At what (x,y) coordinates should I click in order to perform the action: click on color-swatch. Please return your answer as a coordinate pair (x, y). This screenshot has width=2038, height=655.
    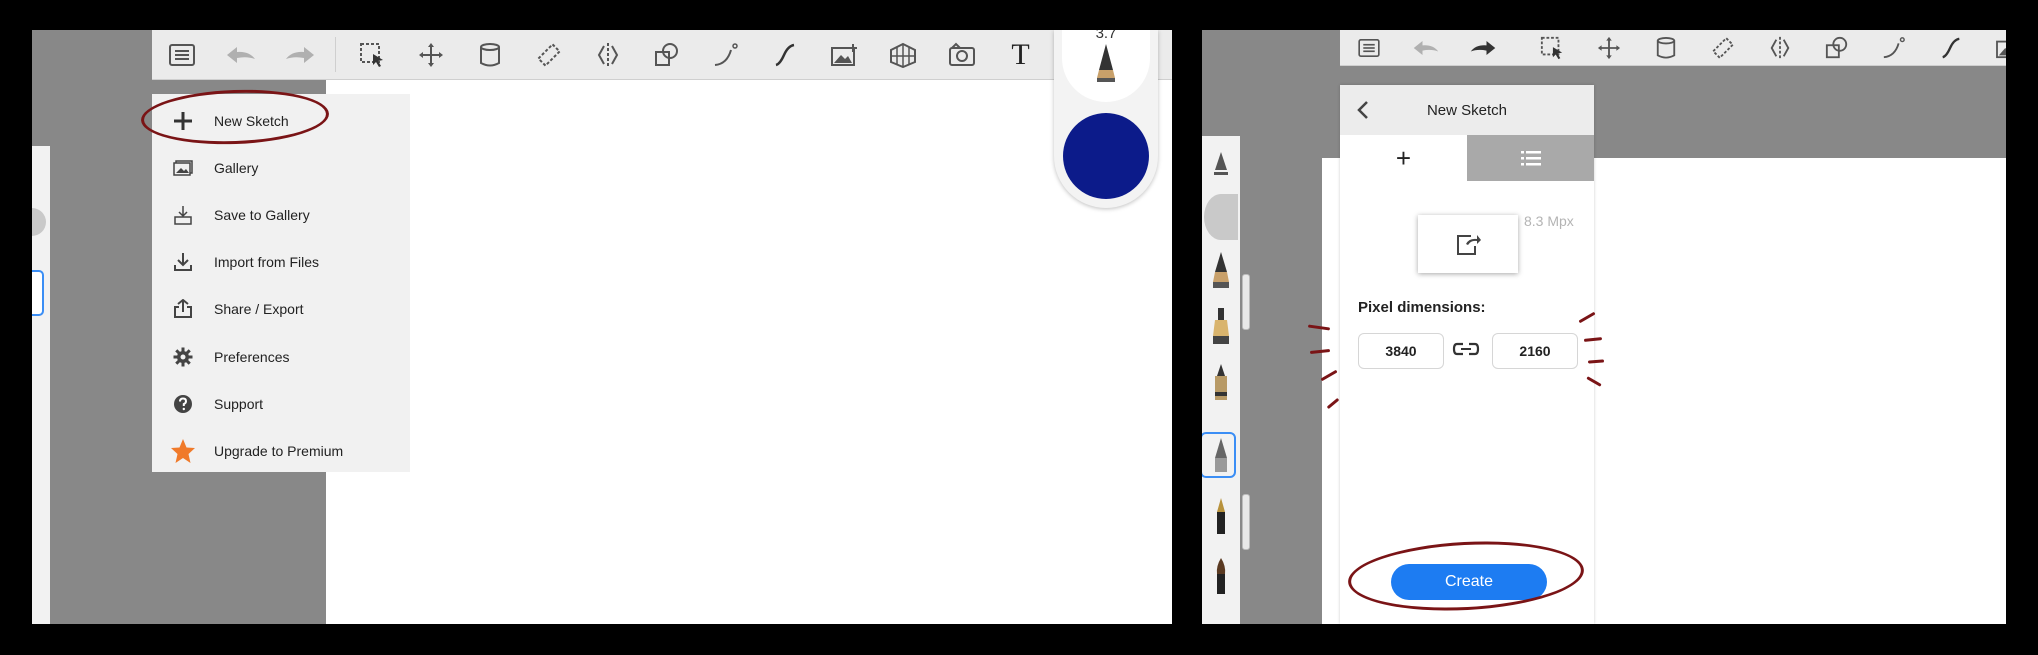
    Looking at the image, I should click on (1106, 156).